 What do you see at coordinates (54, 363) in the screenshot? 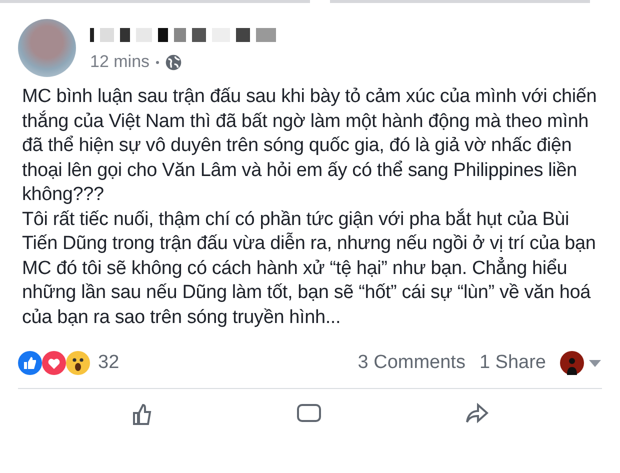
I see `love-reaction-icon` at bounding box center [54, 363].